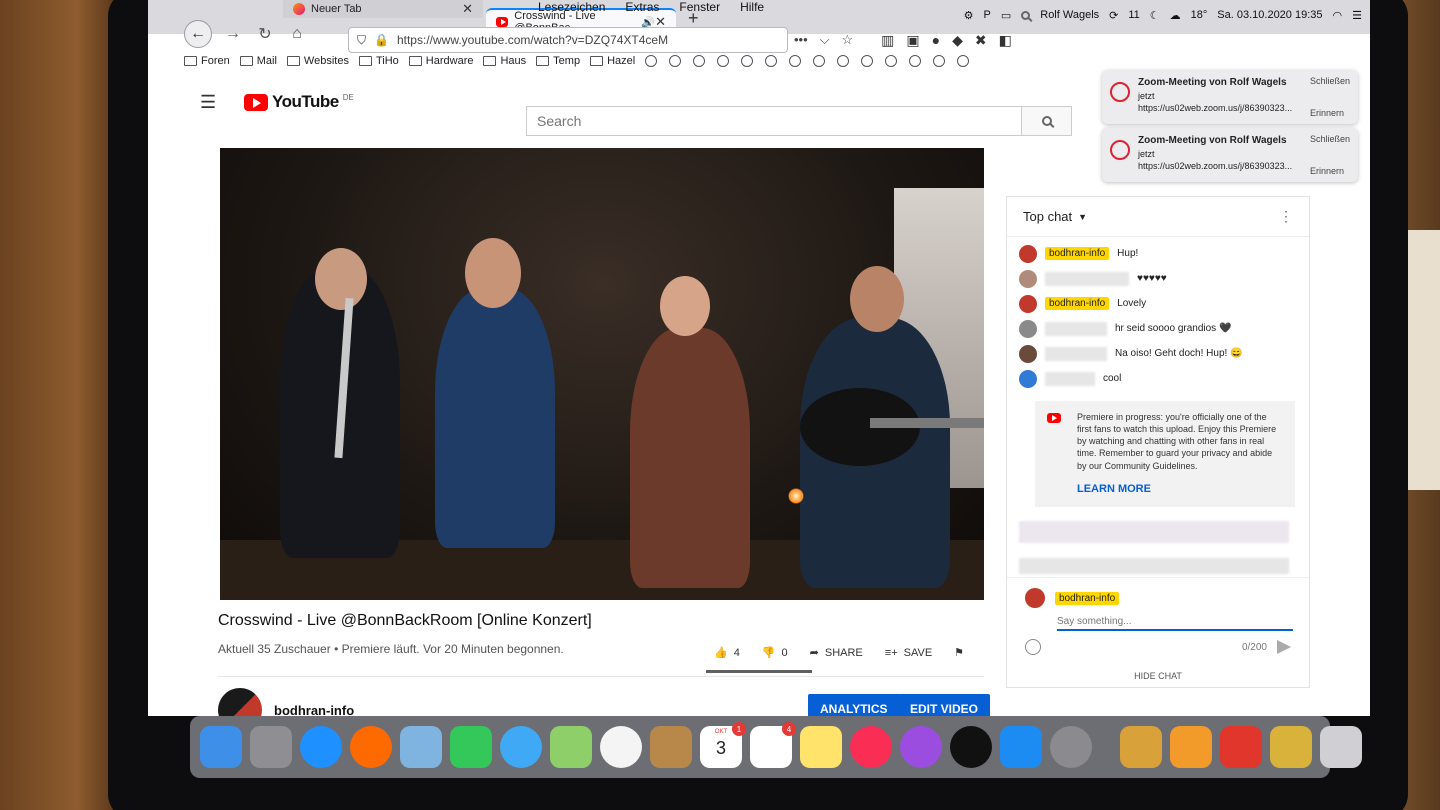 Image resolution: width=1440 pixels, height=810 pixels. I want to click on bookmark-folder-haus: Haus, so click(504, 61).